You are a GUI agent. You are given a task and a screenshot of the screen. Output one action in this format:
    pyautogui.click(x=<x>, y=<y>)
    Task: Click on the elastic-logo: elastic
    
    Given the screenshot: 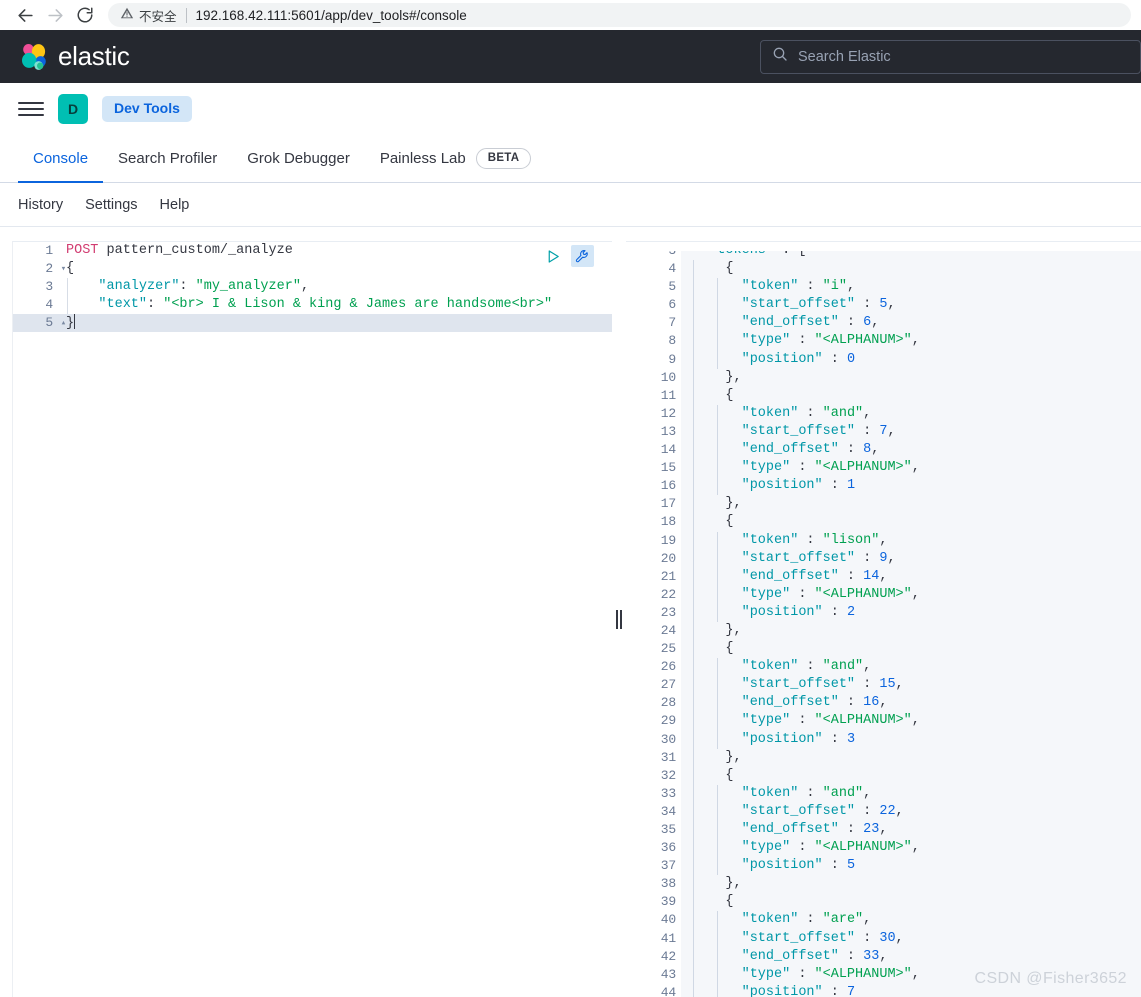 What is the action you would take?
    pyautogui.click(x=74, y=56)
    